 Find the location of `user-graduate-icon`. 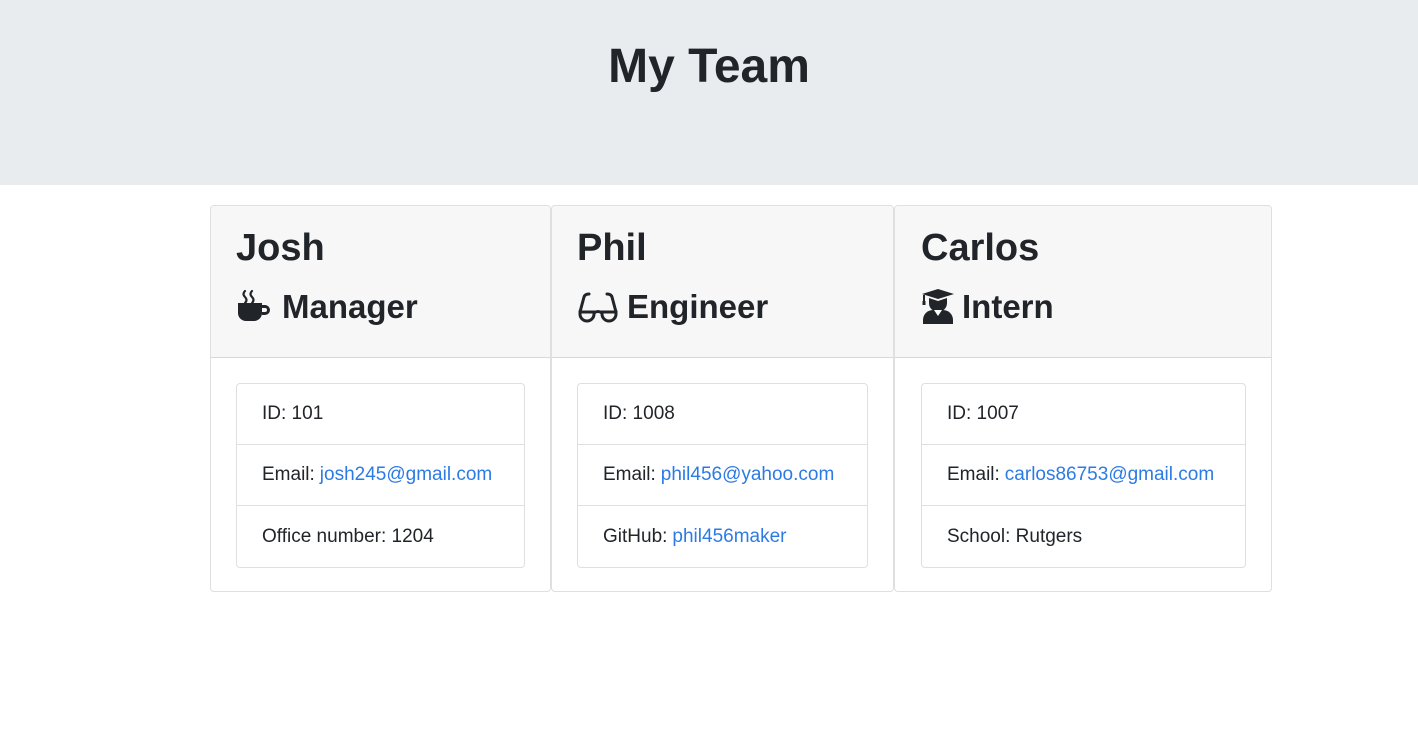

user-graduate-icon is located at coordinates (938, 307).